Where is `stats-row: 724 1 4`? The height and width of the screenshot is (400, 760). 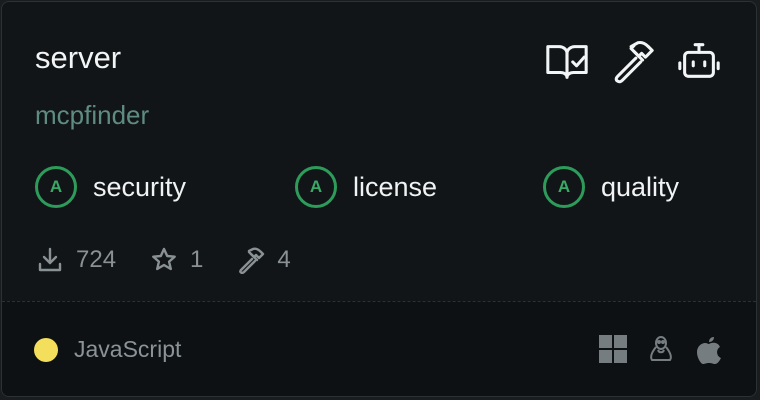 stats-row: 724 1 4 is located at coordinates (180, 260).